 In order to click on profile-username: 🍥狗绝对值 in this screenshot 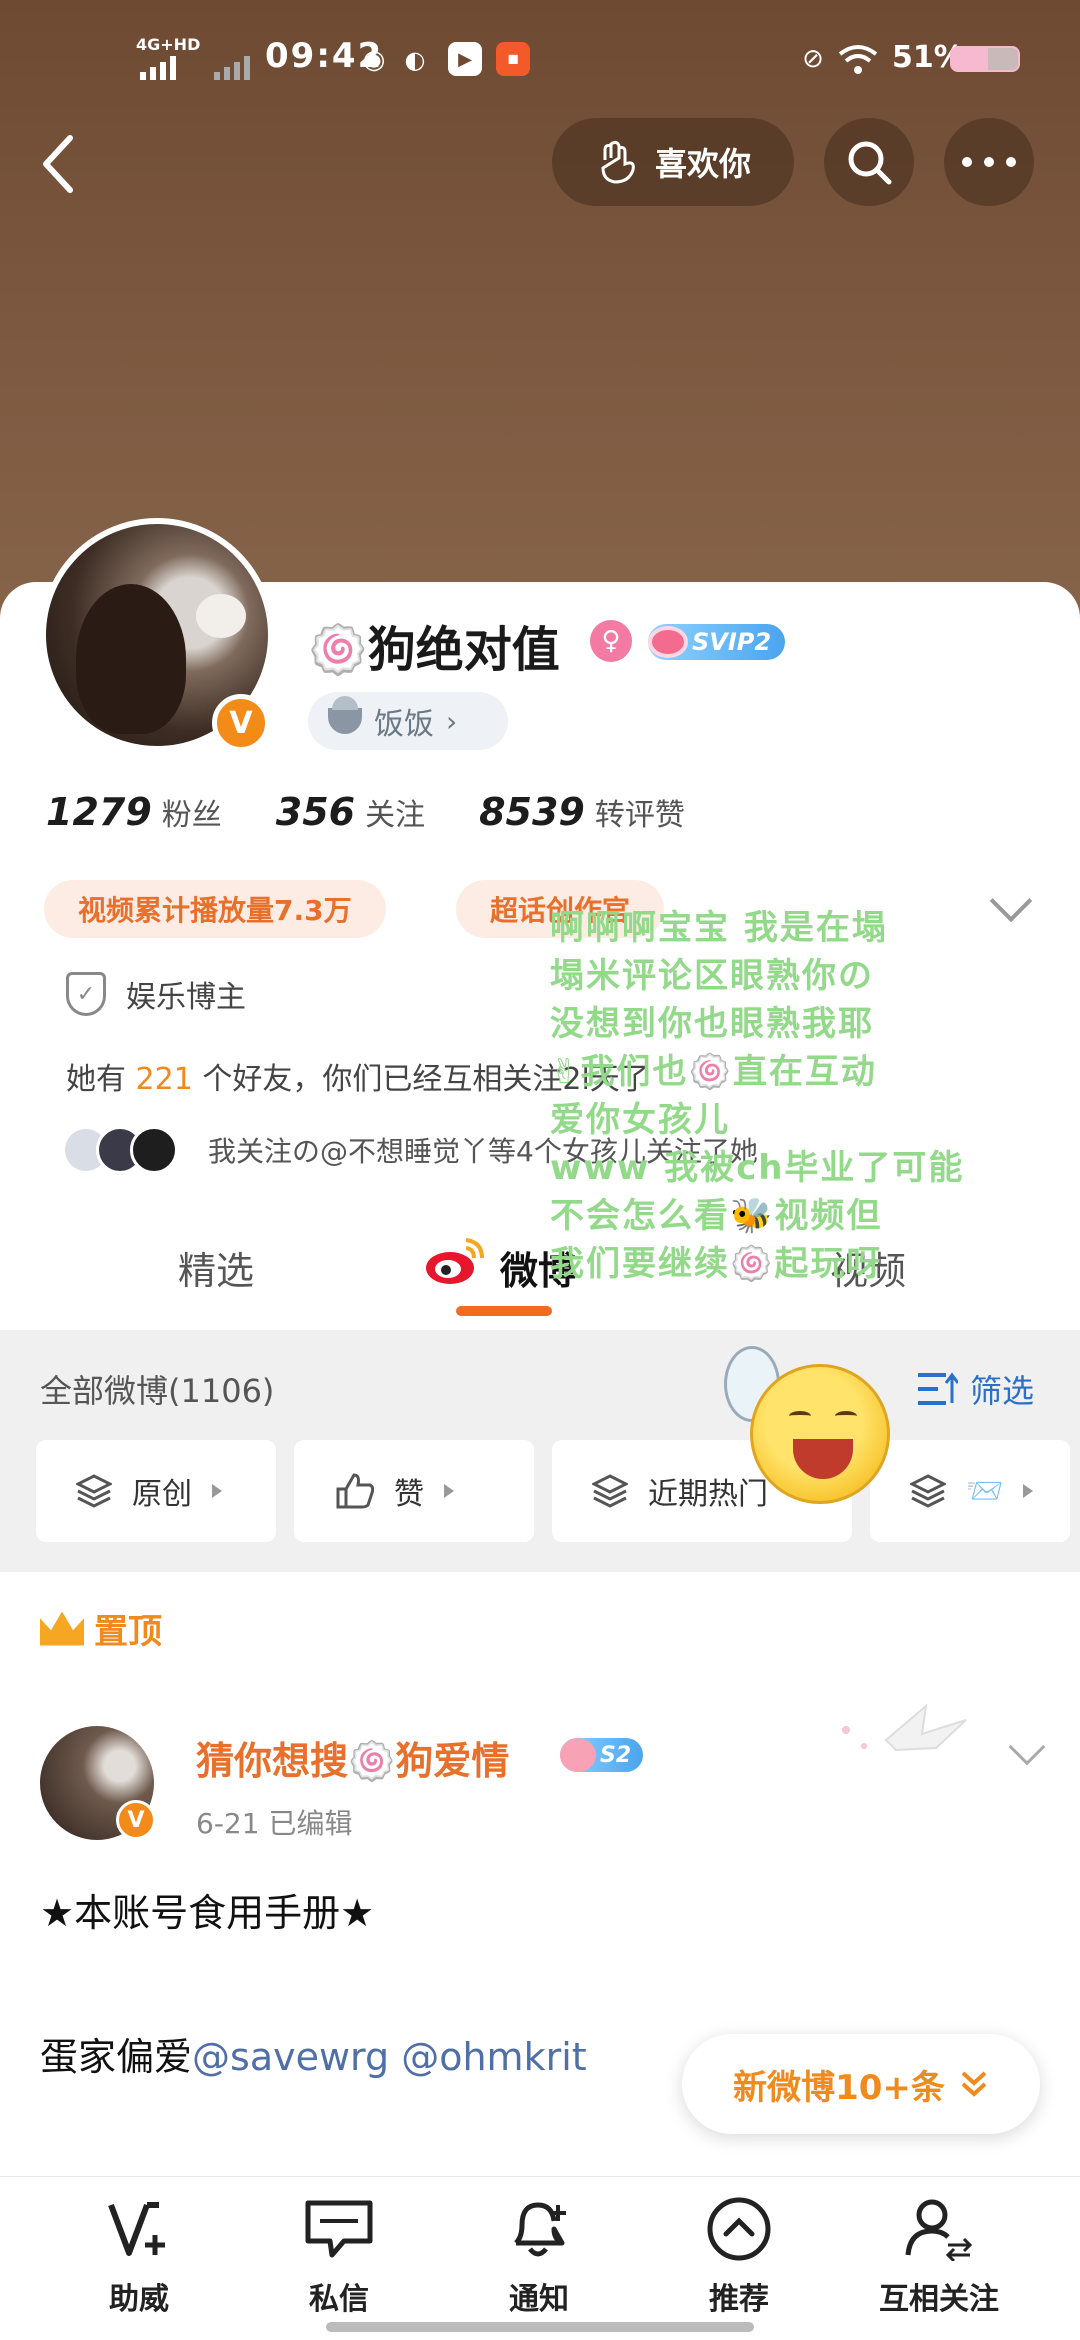, I will do `click(434, 650)`.